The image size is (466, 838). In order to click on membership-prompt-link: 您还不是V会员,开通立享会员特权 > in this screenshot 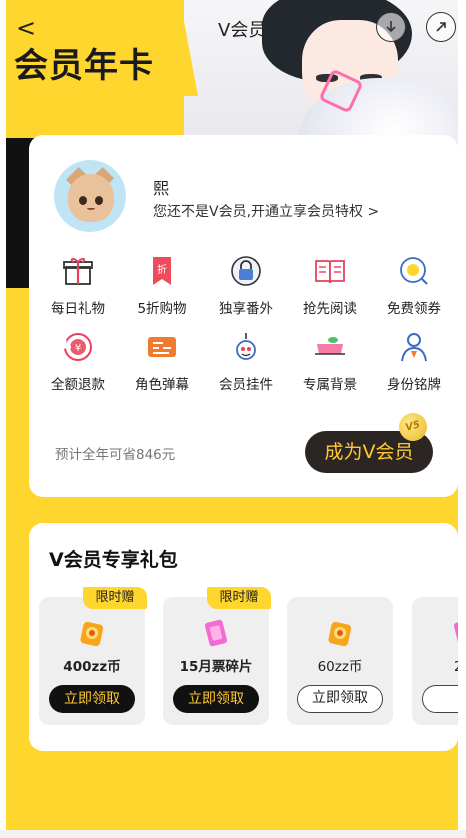, I will do `click(266, 211)`.